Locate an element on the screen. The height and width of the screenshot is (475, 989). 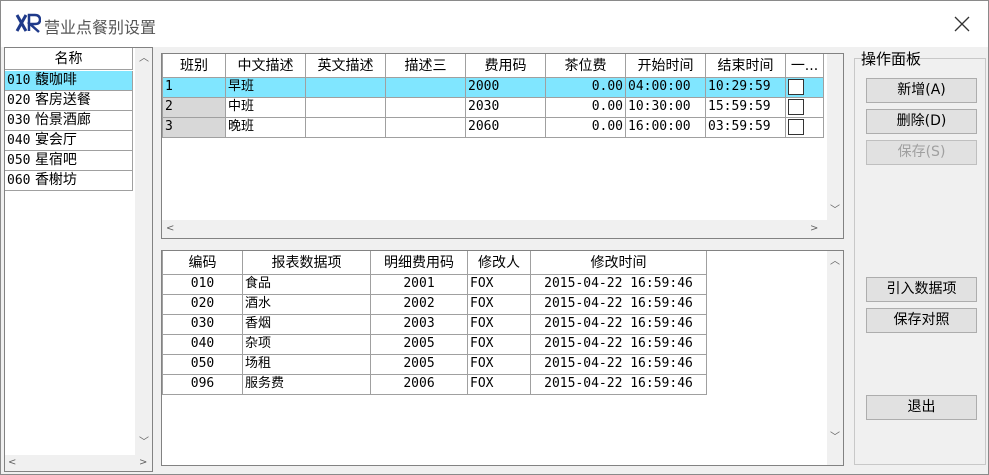
report-item-code-cell: 096 is located at coordinates (202, 384).